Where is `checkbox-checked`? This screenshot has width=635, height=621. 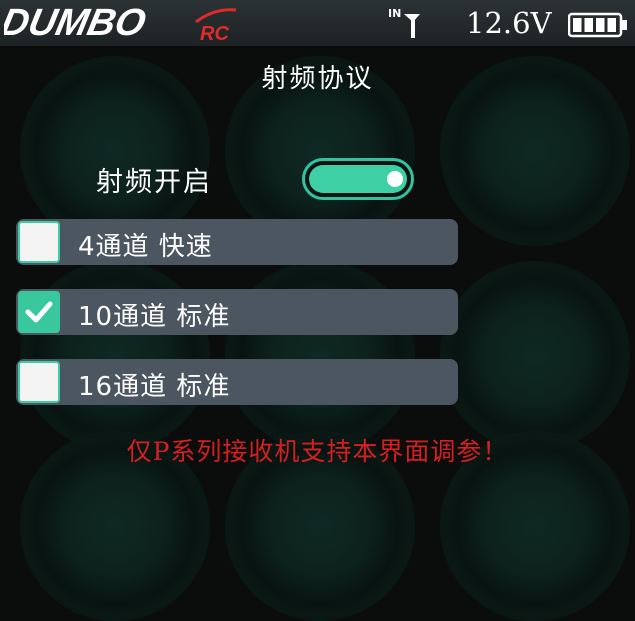 checkbox-checked is located at coordinates (39, 312).